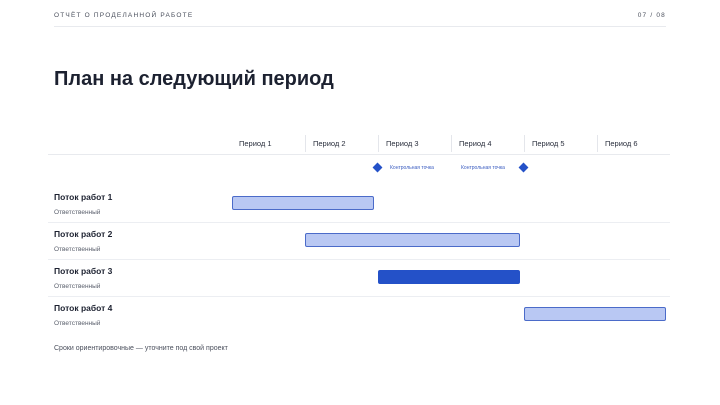  Describe the element at coordinates (487, 143) in the screenshot. I see `period-label-4: Период 4` at that location.